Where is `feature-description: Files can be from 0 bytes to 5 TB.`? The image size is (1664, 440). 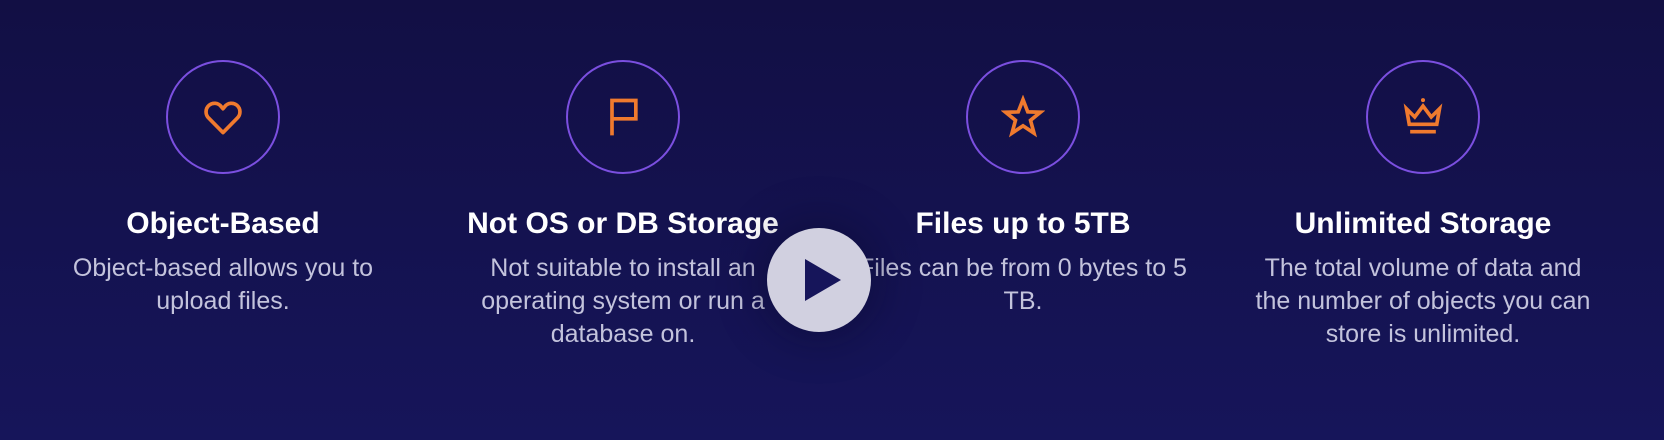
feature-description: Files can be from 0 bytes to 5 TB. is located at coordinates (1023, 284).